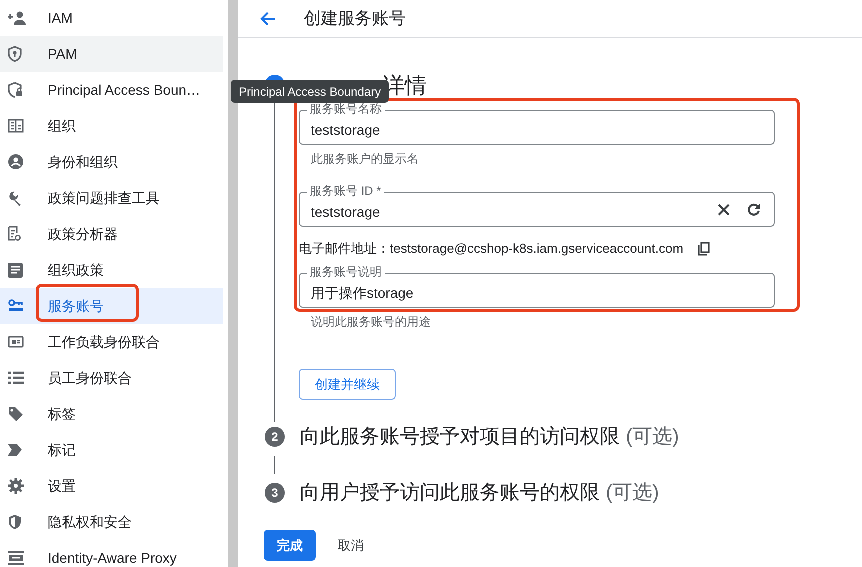  What do you see at coordinates (111, 126) in the screenshot?
I see `sidebar-item: 组织` at bounding box center [111, 126].